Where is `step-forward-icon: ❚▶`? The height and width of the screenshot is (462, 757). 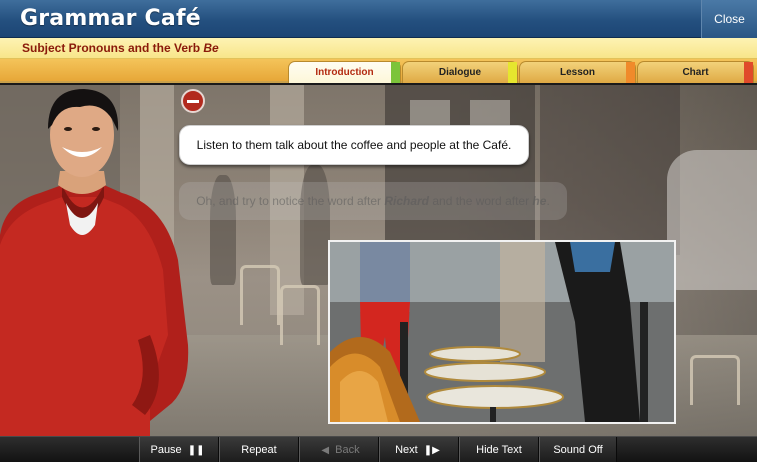 step-forward-icon: ❚▶ is located at coordinates (431, 450).